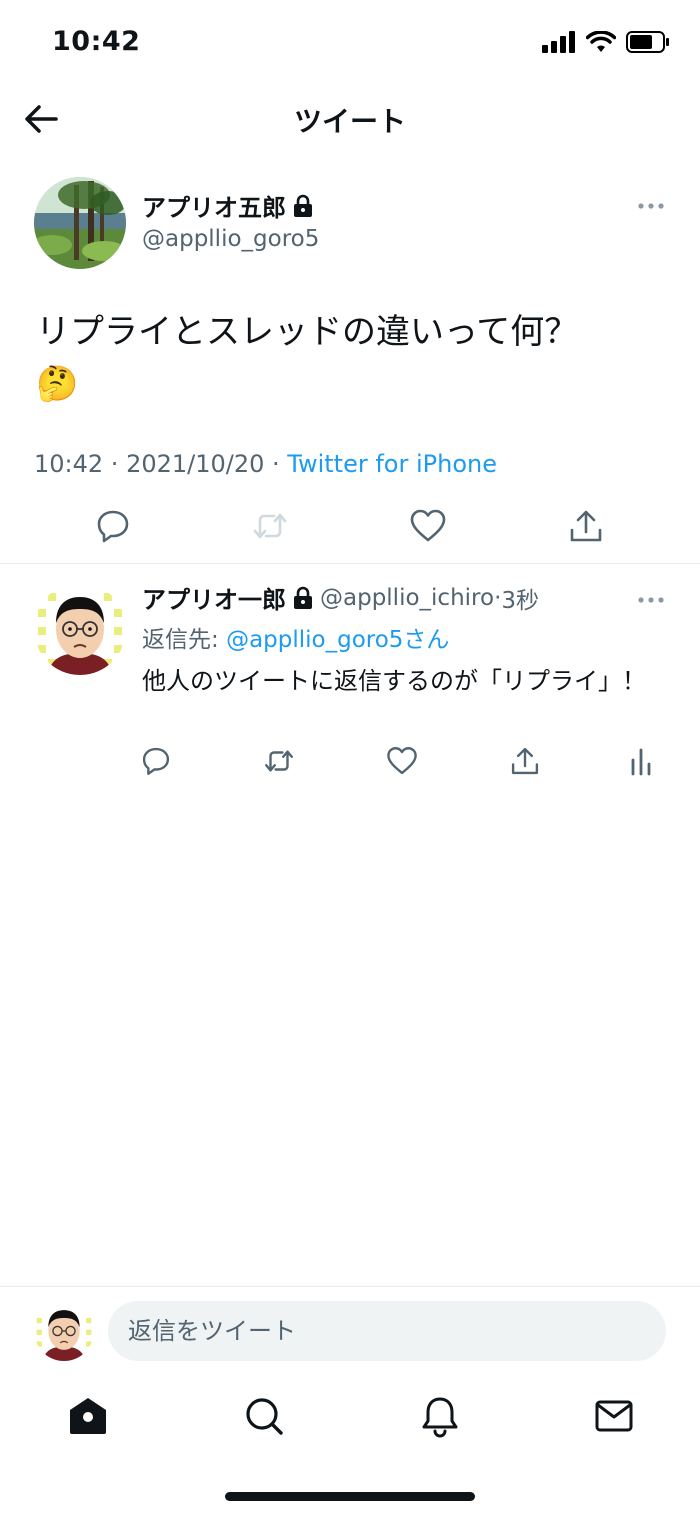 The height and width of the screenshot is (1514, 700). What do you see at coordinates (69, 464) in the screenshot?
I see `tweet-time: 10:42` at bounding box center [69, 464].